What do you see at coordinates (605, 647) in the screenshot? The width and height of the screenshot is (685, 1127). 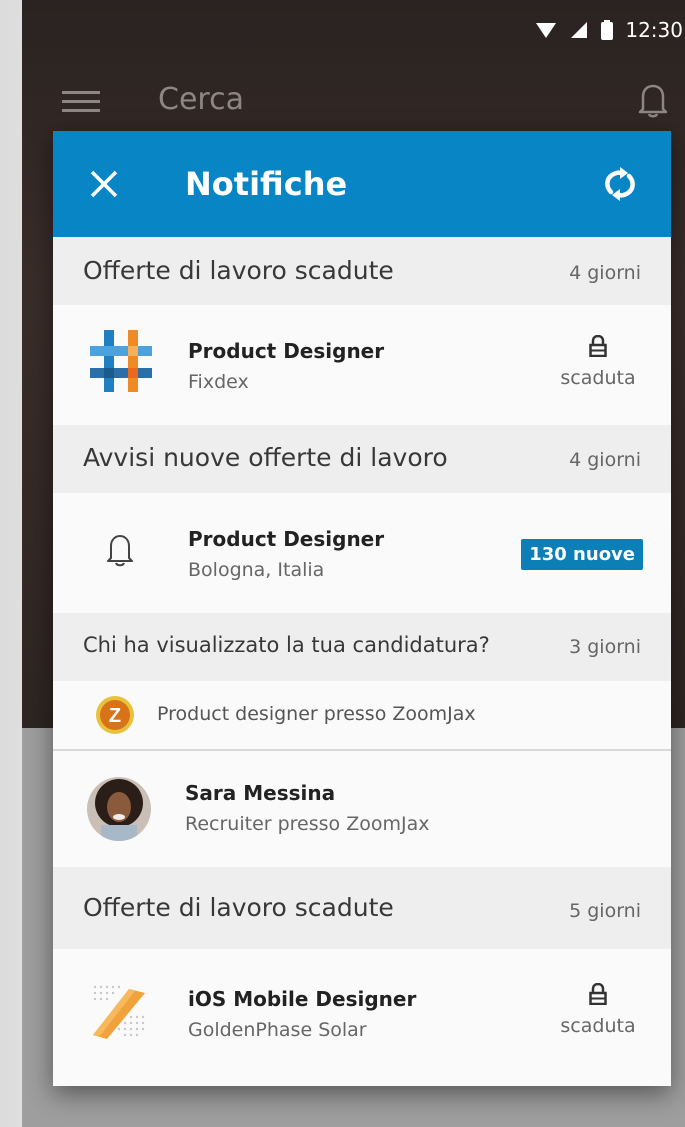 I see `section-age: 3 giorni` at bounding box center [605, 647].